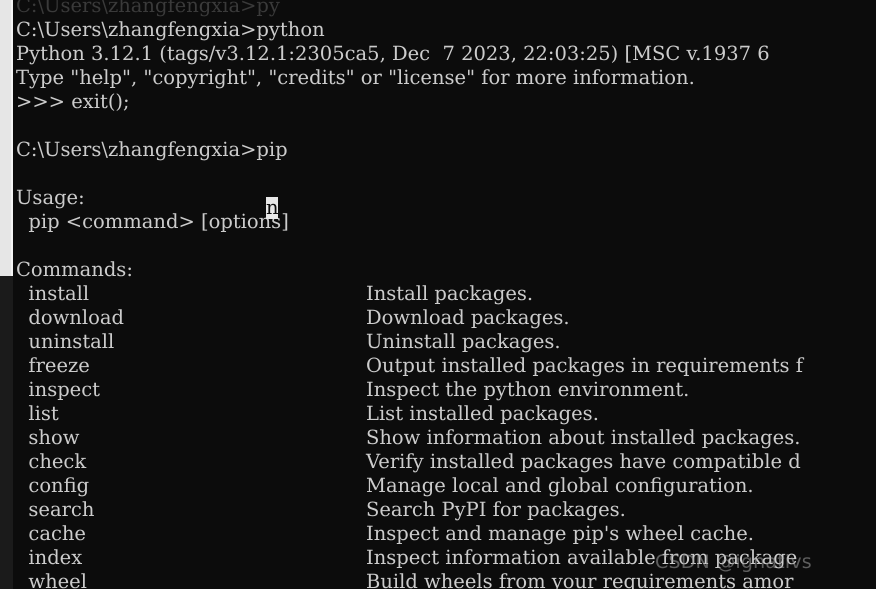 The height and width of the screenshot is (589, 876). What do you see at coordinates (152, 221) in the screenshot?
I see `terminal-line-l09: pip <command> [options]` at bounding box center [152, 221].